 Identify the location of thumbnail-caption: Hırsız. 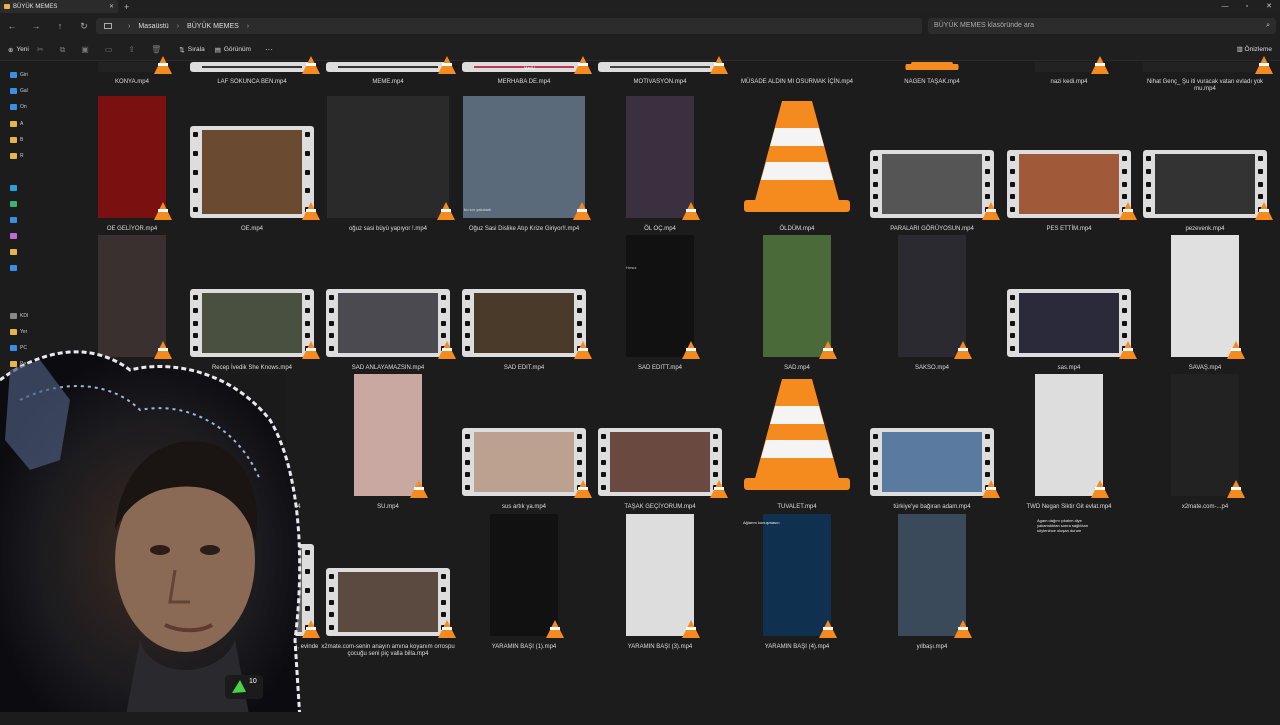
(631, 267).